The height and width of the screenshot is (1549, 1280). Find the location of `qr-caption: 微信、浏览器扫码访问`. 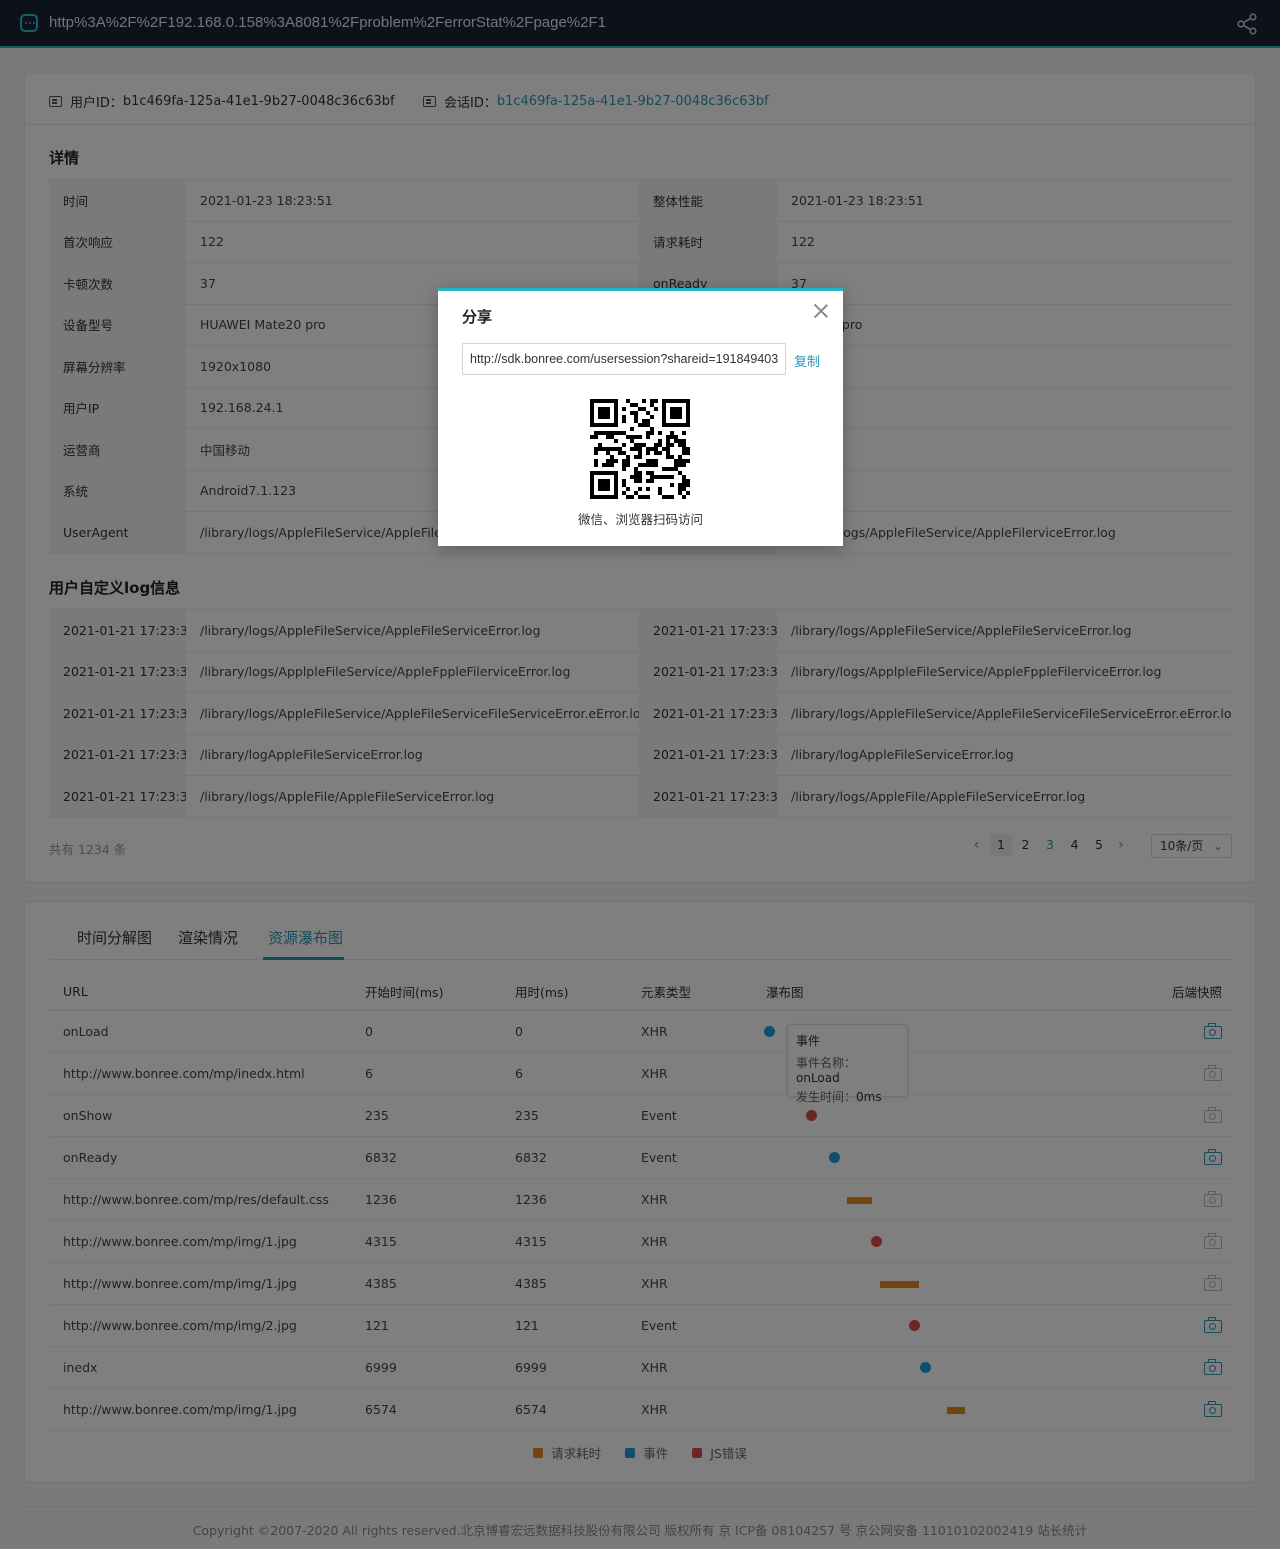

qr-caption: 微信、浏览器扫码访问 is located at coordinates (640, 519).